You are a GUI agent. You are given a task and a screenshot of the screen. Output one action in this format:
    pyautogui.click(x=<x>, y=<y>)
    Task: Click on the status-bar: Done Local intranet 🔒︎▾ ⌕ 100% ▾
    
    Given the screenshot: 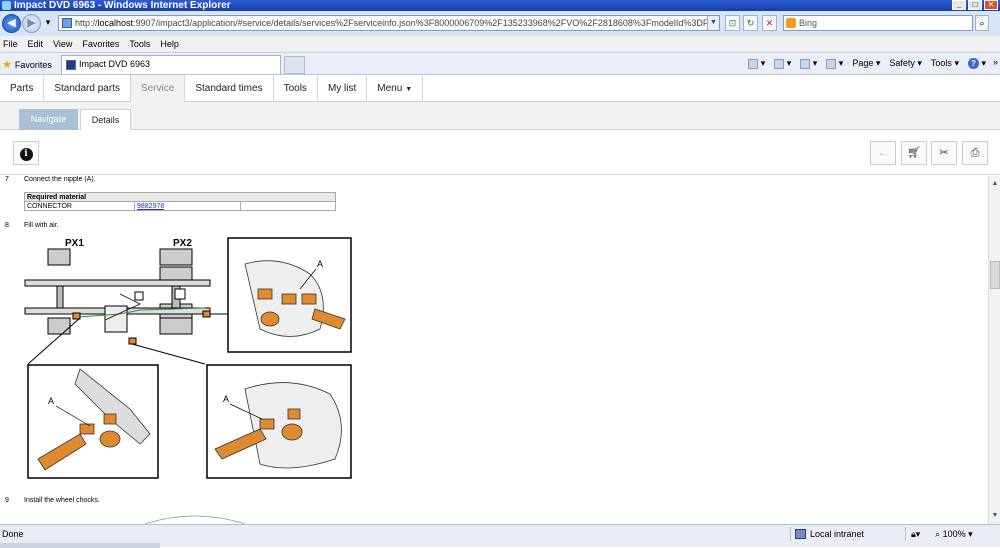 What is the action you would take?
    pyautogui.click(x=500, y=536)
    